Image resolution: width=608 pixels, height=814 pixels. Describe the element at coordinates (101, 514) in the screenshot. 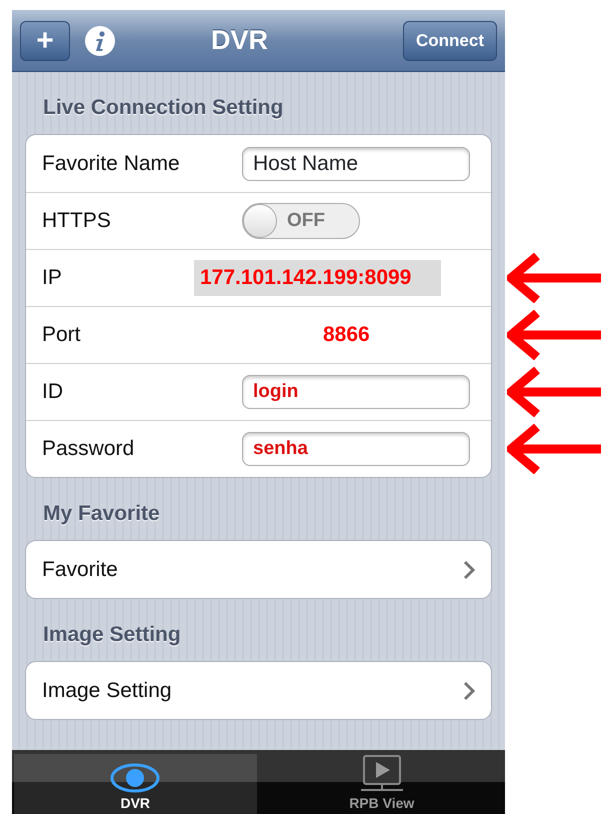

I see `section-header: My Favorite` at that location.